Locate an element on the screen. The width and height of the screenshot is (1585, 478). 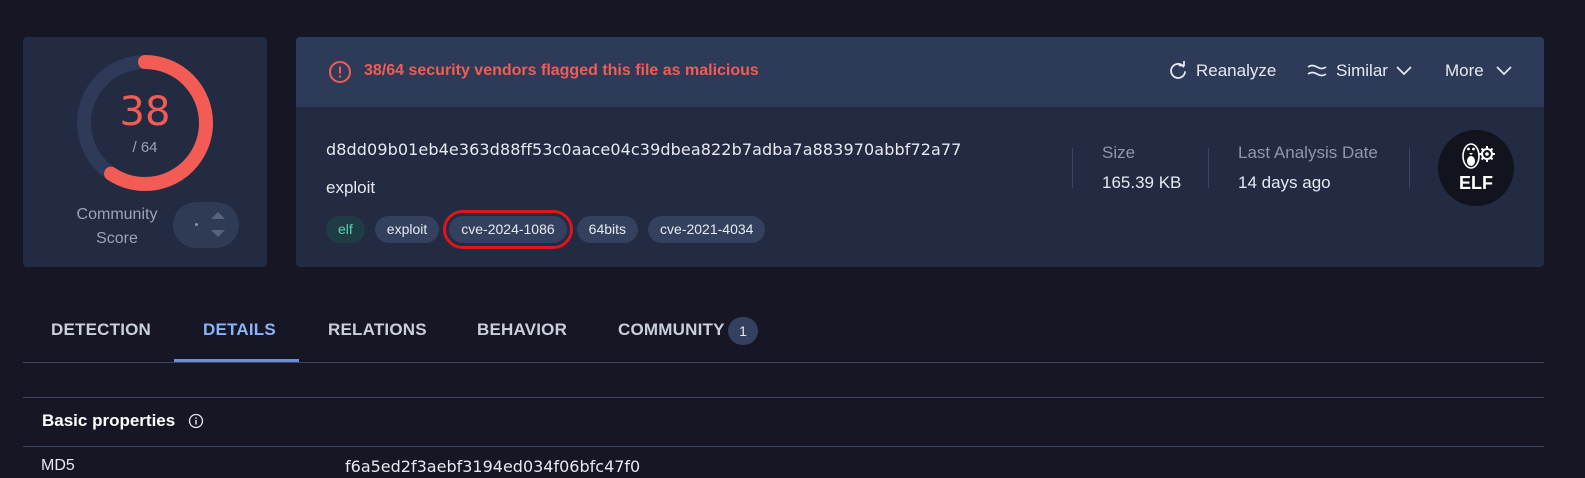
tag-cve-2021-4034: cve-2021-4034 is located at coordinates (707, 229).